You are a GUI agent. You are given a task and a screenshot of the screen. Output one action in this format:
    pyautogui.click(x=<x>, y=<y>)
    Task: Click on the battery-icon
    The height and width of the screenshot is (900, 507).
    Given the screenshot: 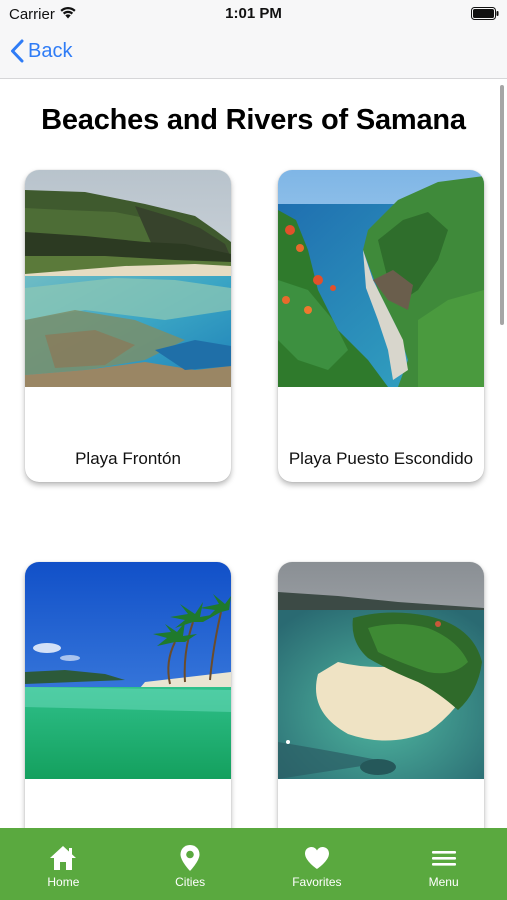 What is the action you would take?
    pyautogui.click(x=485, y=13)
    